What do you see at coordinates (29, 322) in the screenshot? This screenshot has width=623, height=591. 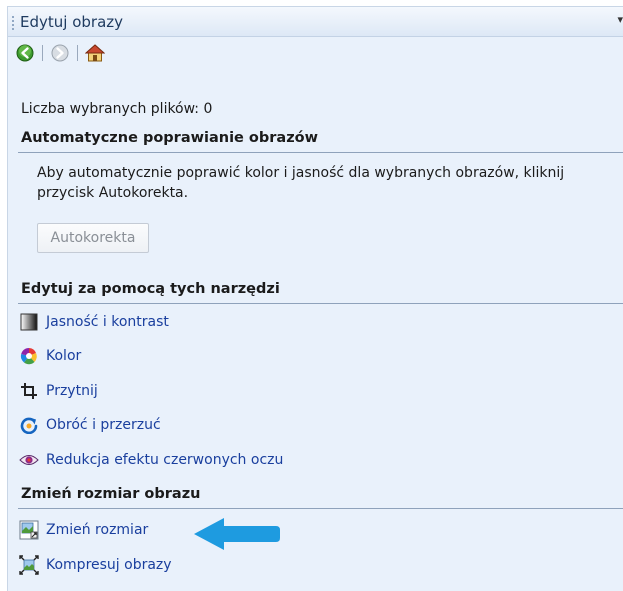 I see `brightness-contrast-icon` at bounding box center [29, 322].